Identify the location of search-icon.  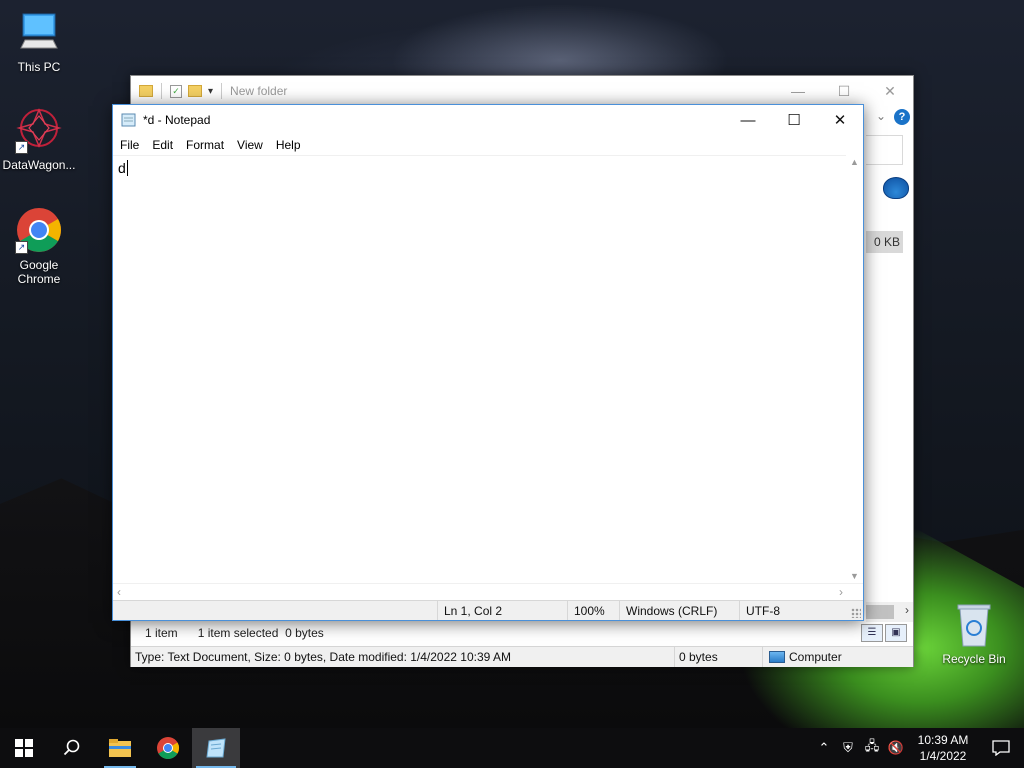
(71, 747).